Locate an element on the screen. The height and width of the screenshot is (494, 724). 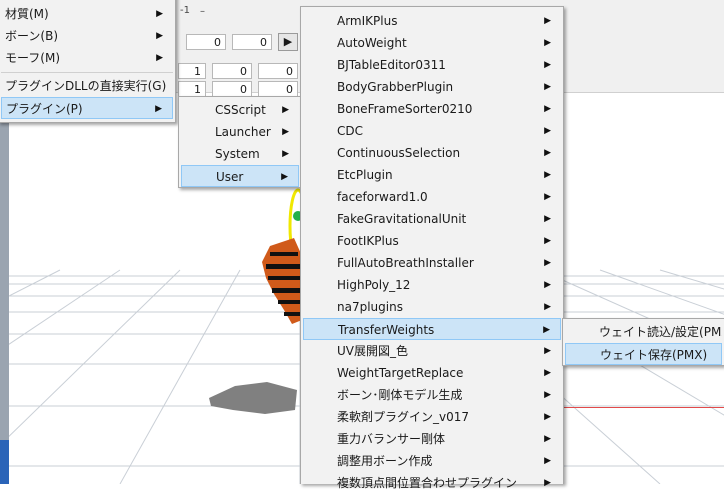
menu-item-user: User ▶ is located at coordinates (240, 176).